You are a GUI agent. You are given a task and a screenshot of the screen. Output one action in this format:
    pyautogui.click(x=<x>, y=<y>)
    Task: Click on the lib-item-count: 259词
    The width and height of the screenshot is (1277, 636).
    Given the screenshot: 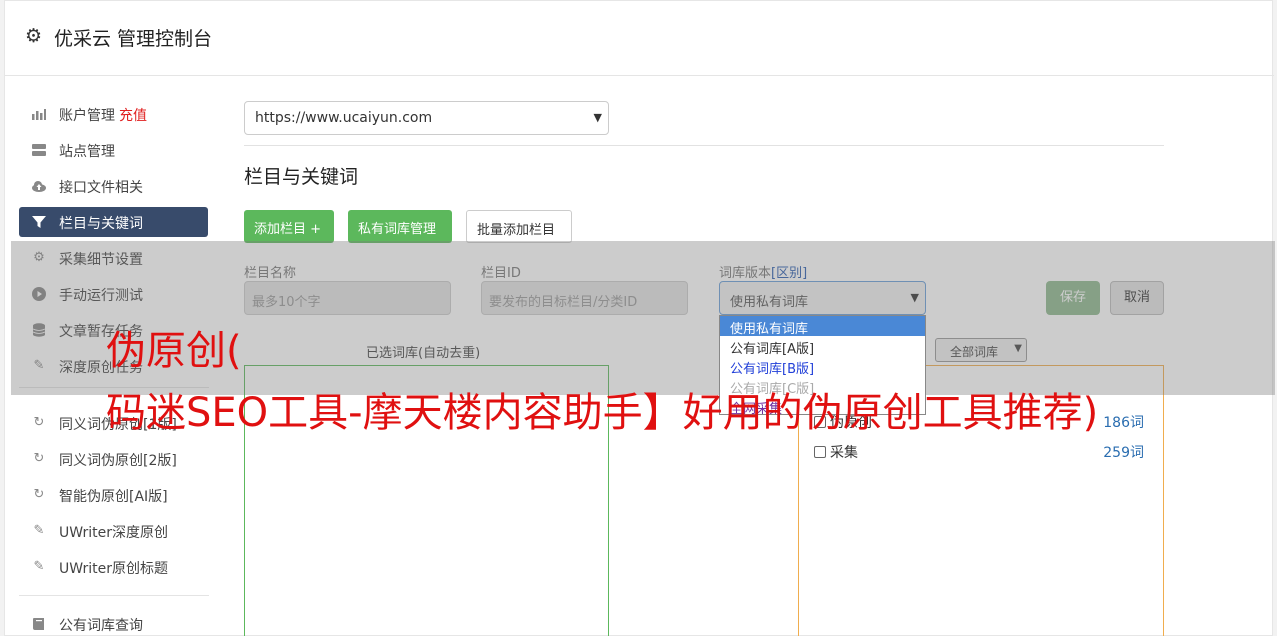 What is the action you would take?
    pyautogui.click(x=1123, y=453)
    